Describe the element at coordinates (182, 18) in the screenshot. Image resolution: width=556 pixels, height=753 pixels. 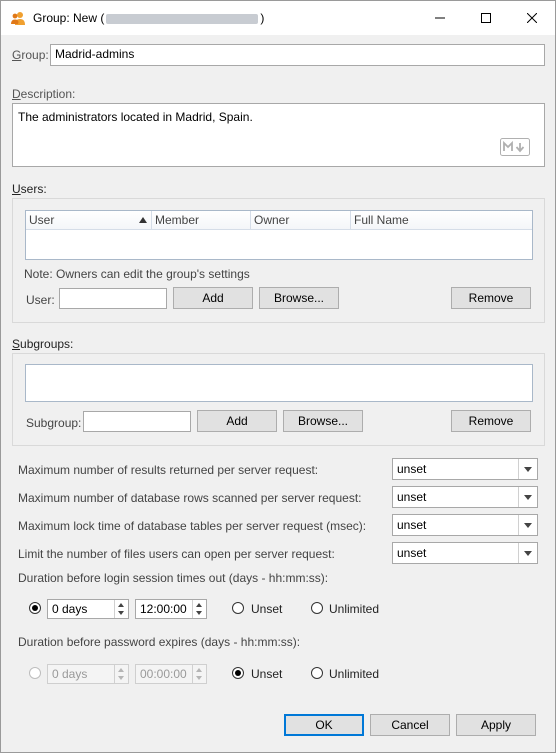
I see `redacted-server-address` at that location.